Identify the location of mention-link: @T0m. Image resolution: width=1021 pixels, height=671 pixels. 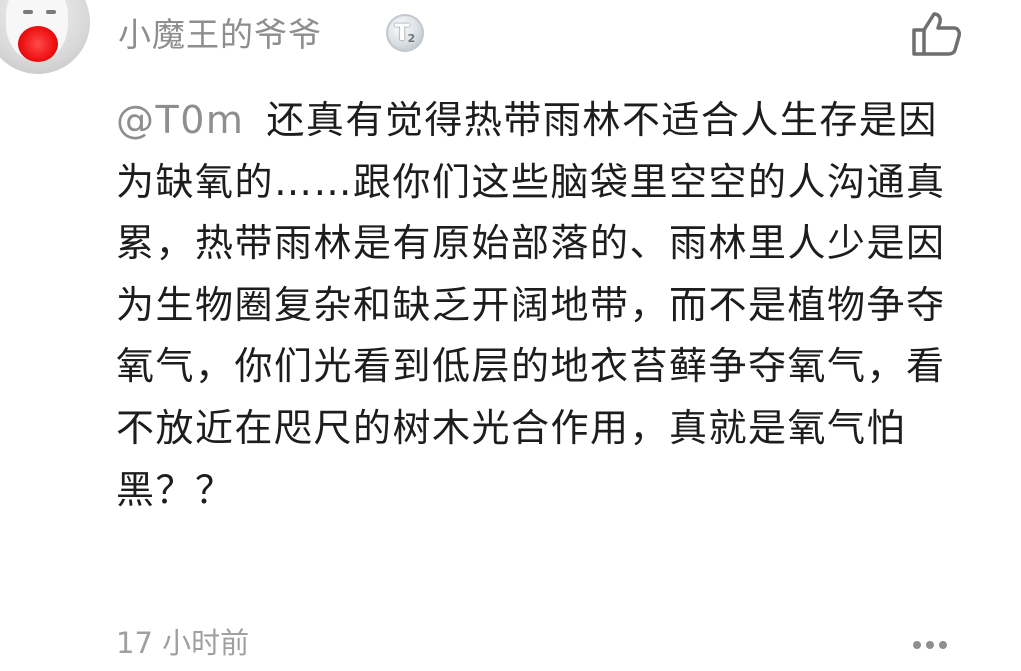
(180, 120).